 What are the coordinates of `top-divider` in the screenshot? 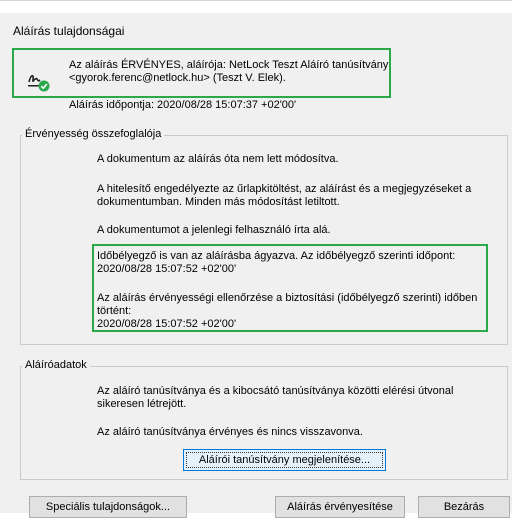 It's located at (256, 0).